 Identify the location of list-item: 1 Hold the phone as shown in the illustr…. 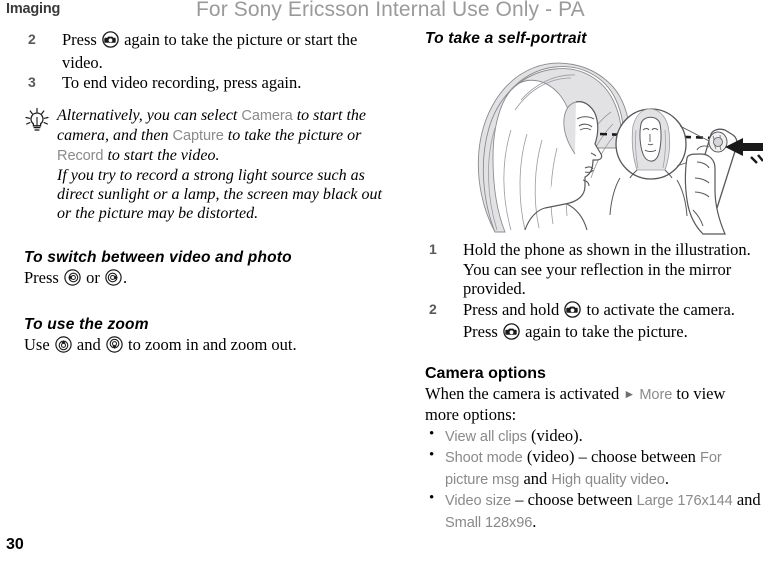
(594, 269).